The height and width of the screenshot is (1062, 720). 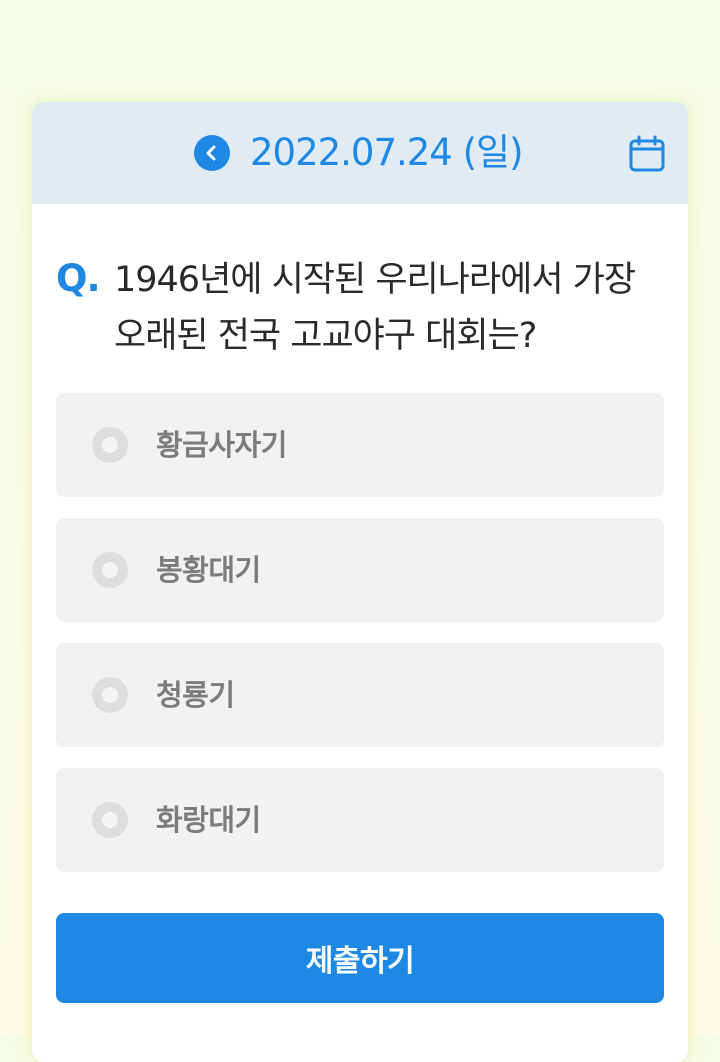 What do you see at coordinates (221, 445) in the screenshot?
I see `option-label: 황금사자기` at bounding box center [221, 445].